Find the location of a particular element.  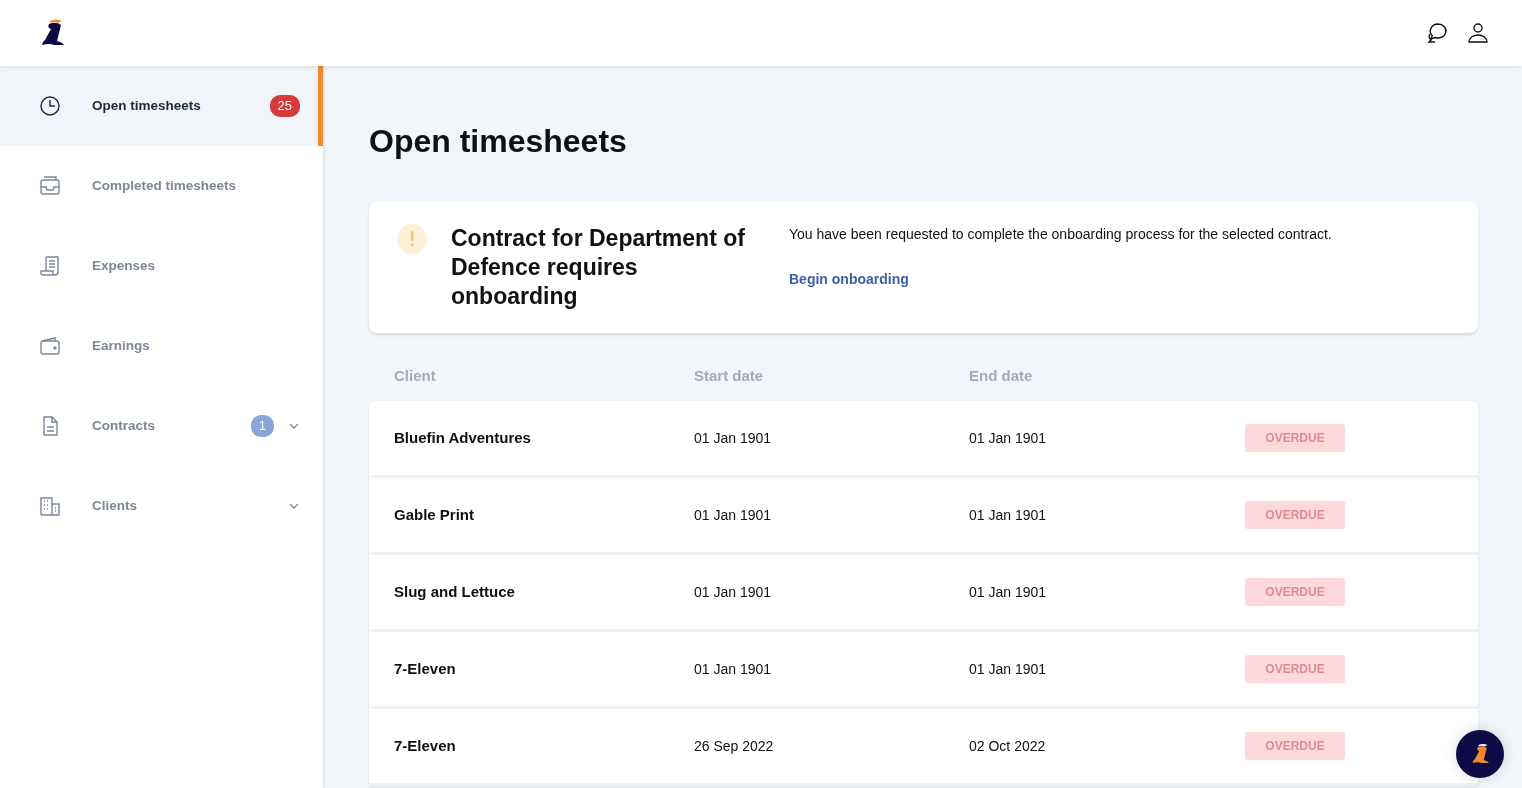

user-icon is located at coordinates (1478, 33).